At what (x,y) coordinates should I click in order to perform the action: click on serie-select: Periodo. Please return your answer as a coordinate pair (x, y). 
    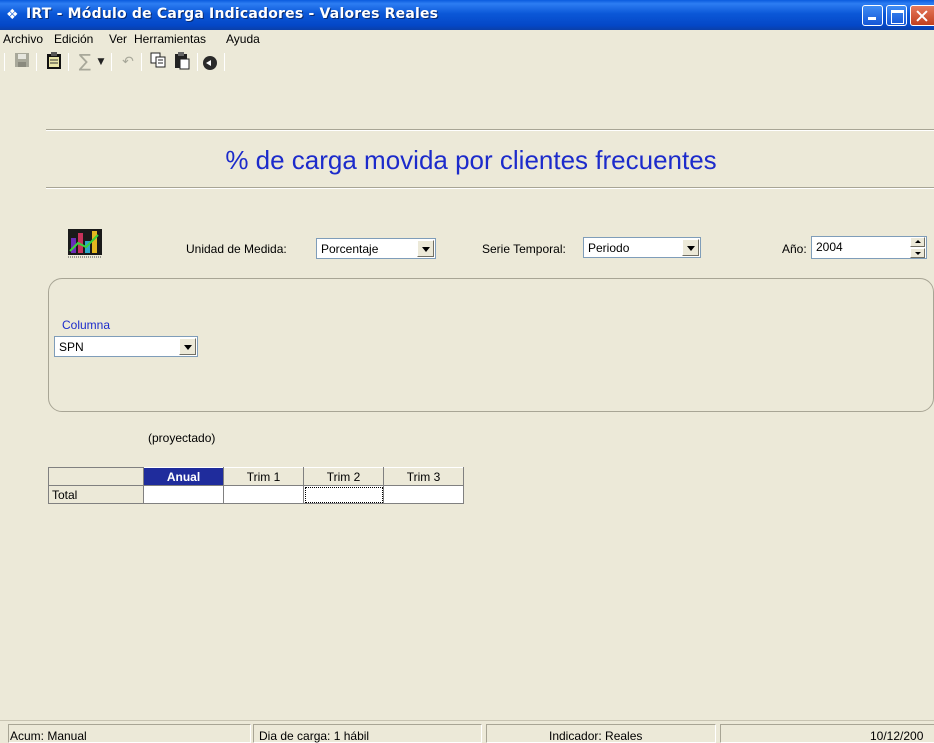
    Looking at the image, I should click on (642, 247).